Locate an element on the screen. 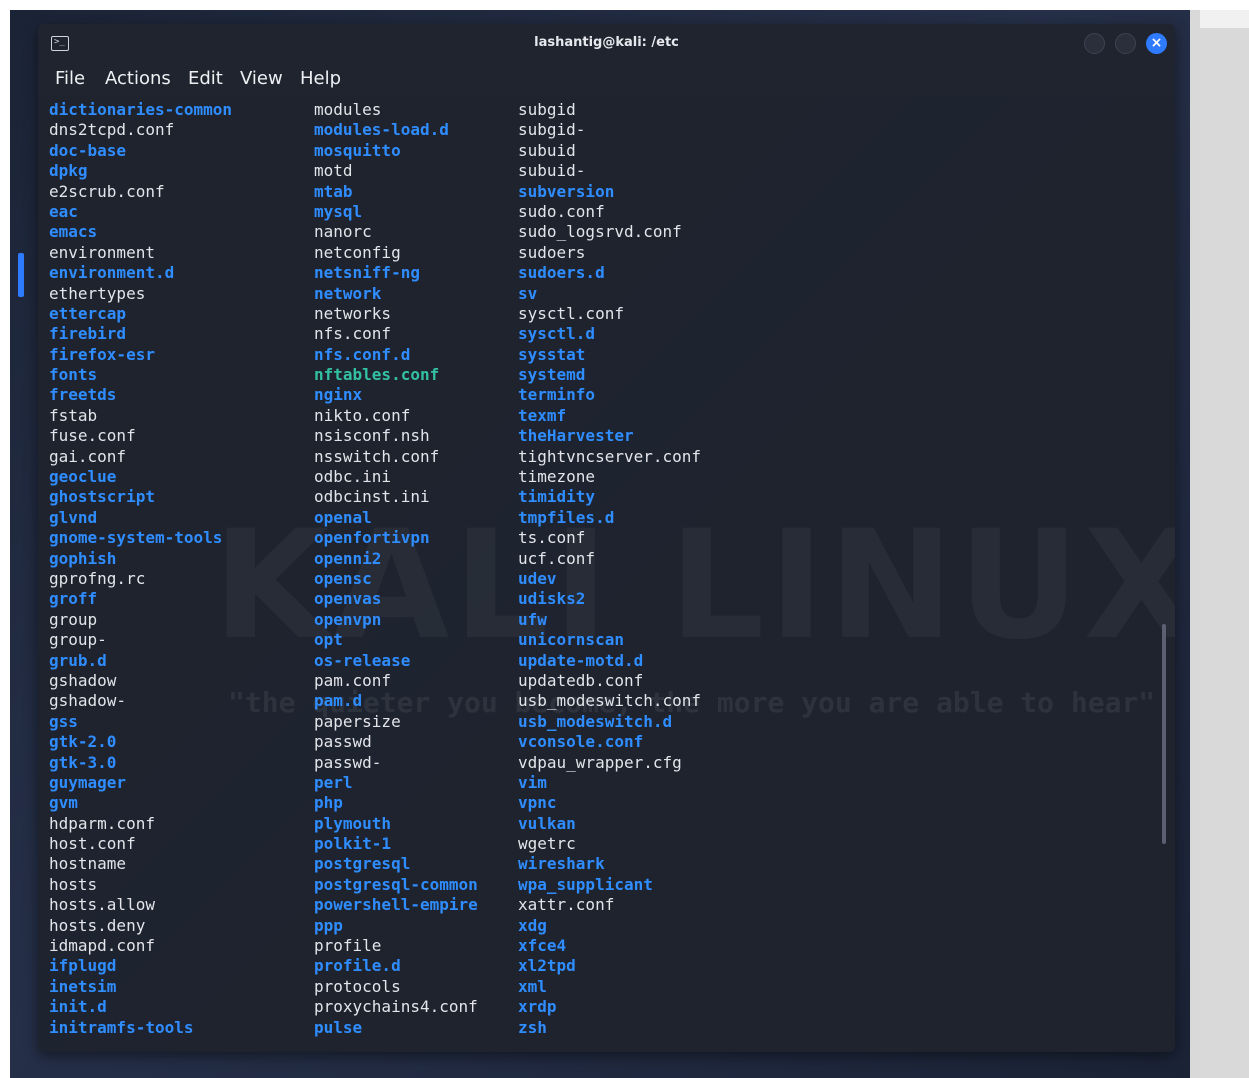 This screenshot has width=1249, height=1078. file-entry: nsisconf.nsh is located at coordinates (372, 436).